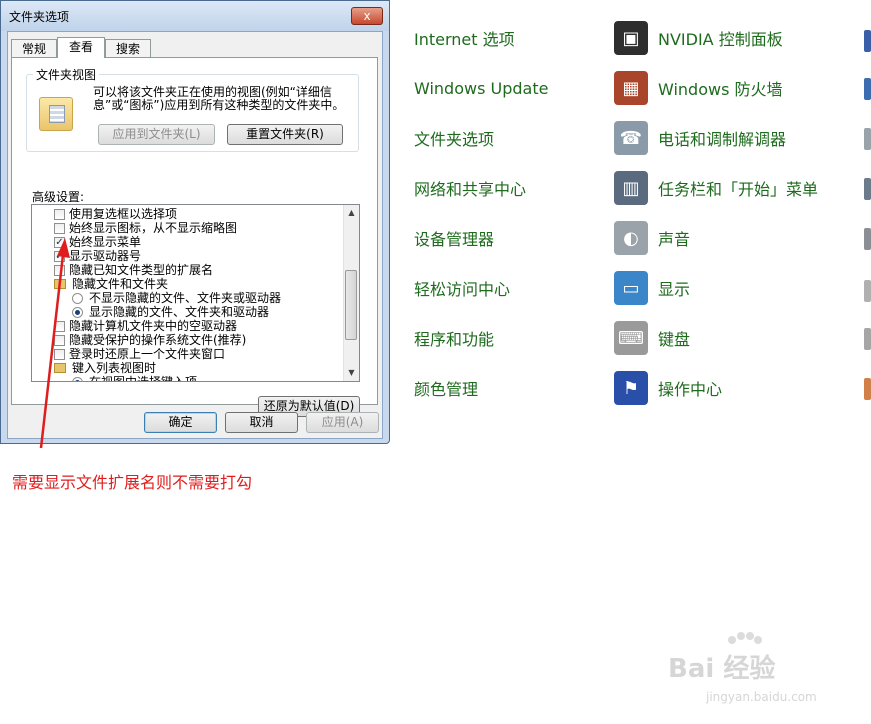  What do you see at coordinates (631, 38) in the screenshot?
I see `nvidia-icon: ▣` at bounding box center [631, 38].